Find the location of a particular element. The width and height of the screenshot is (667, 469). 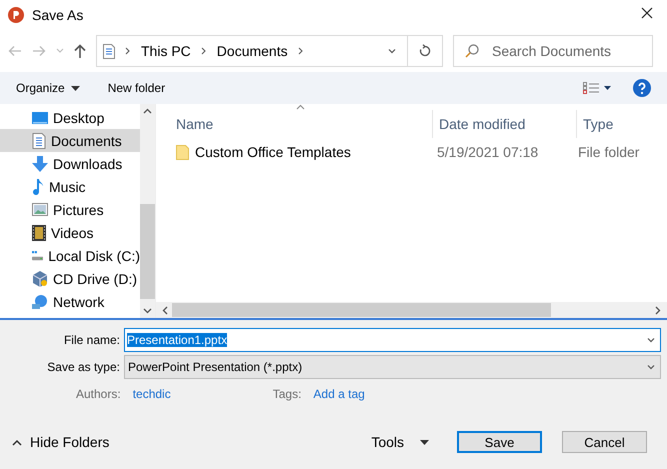

globe-icon is located at coordinates (40, 301).